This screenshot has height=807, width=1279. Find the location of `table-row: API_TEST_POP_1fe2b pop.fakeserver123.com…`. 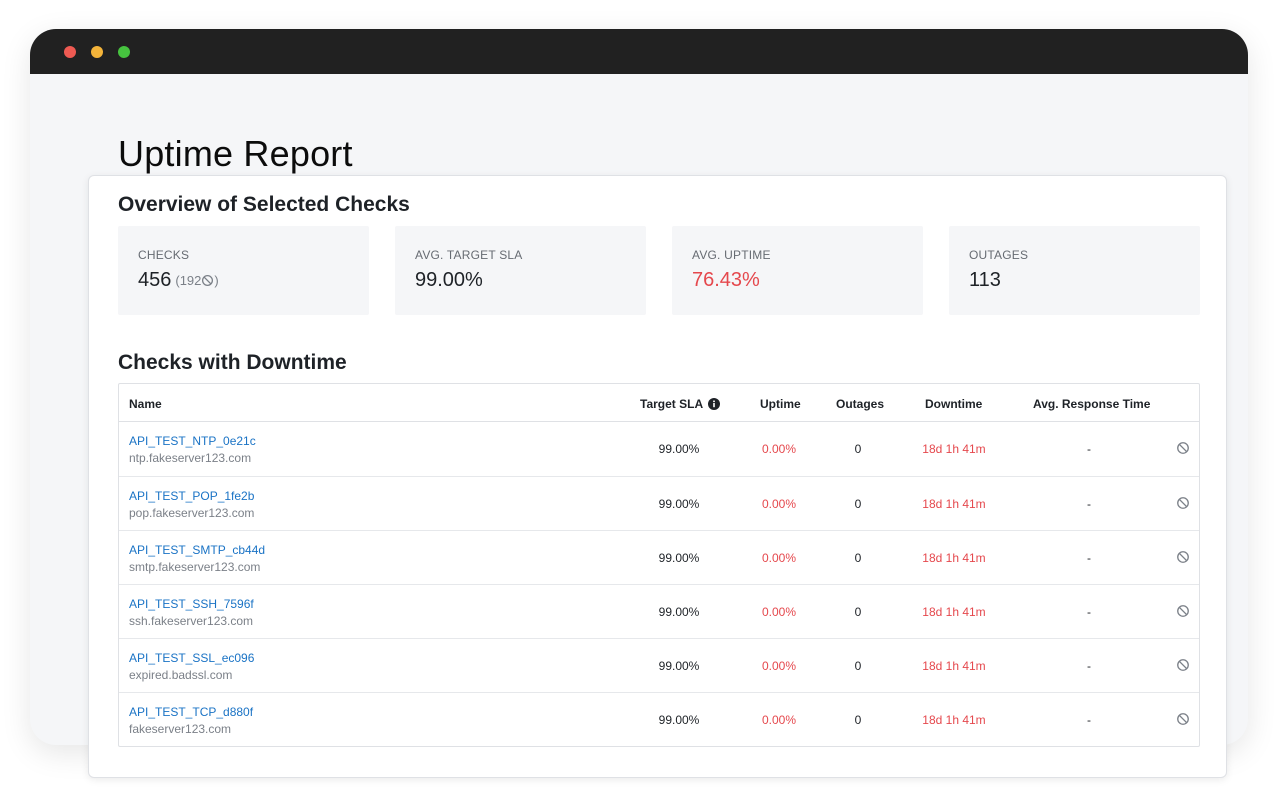

table-row: API_TEST_POP_1fe2b pop.fakeserver123.com… is located at coordinates (659, 503).